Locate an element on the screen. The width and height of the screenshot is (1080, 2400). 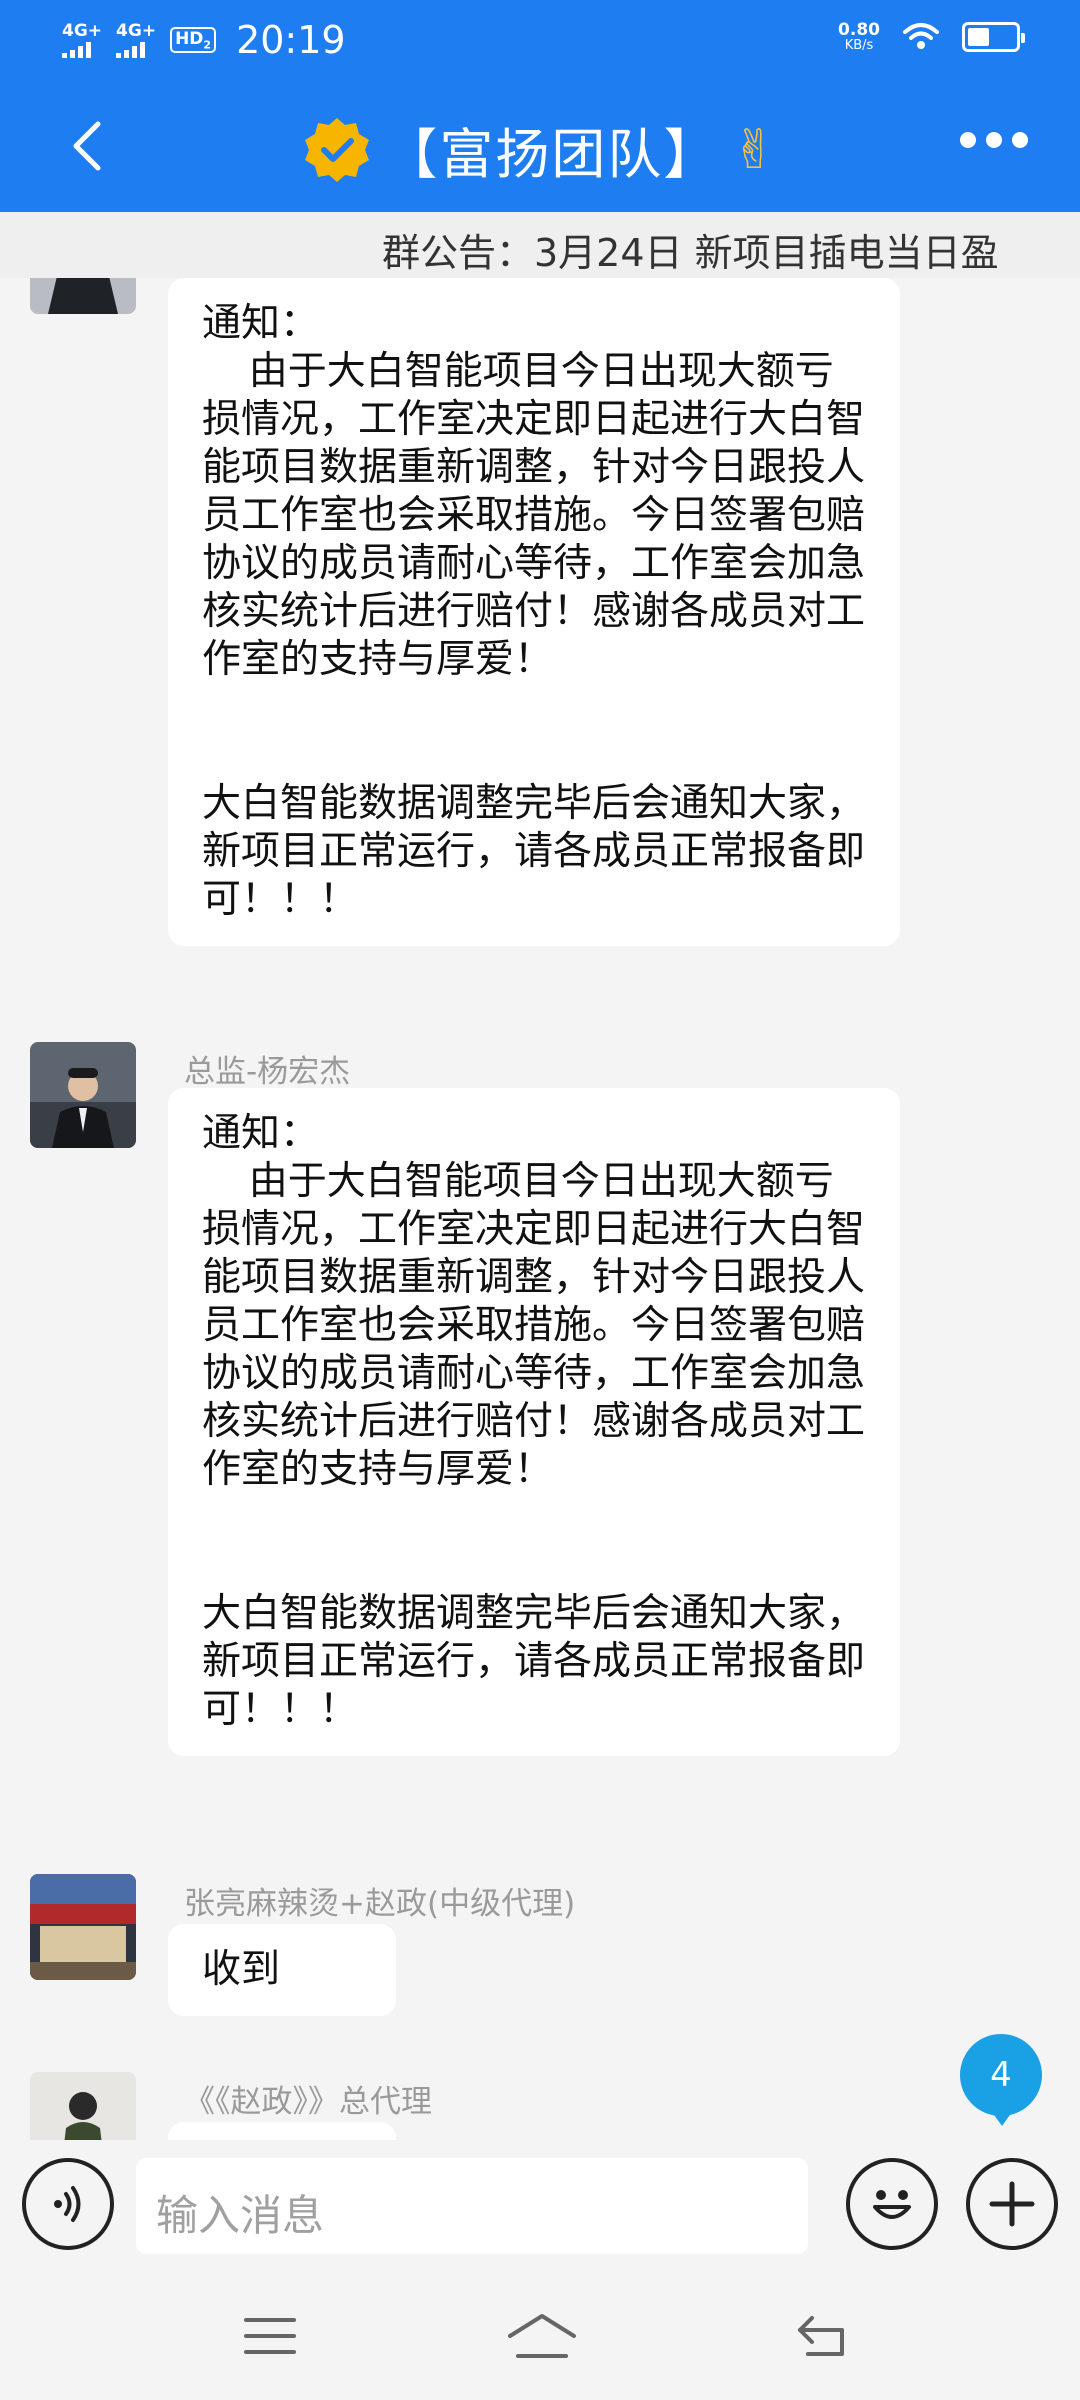
emoji-button is located at coordinates (892, 2204).